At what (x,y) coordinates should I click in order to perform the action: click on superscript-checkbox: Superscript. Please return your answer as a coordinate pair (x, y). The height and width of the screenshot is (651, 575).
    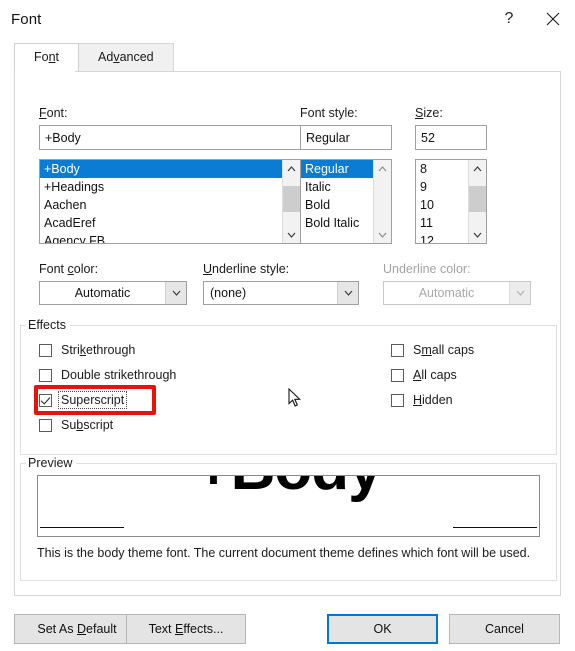
    Looking at the image, I should click on (83, 400).